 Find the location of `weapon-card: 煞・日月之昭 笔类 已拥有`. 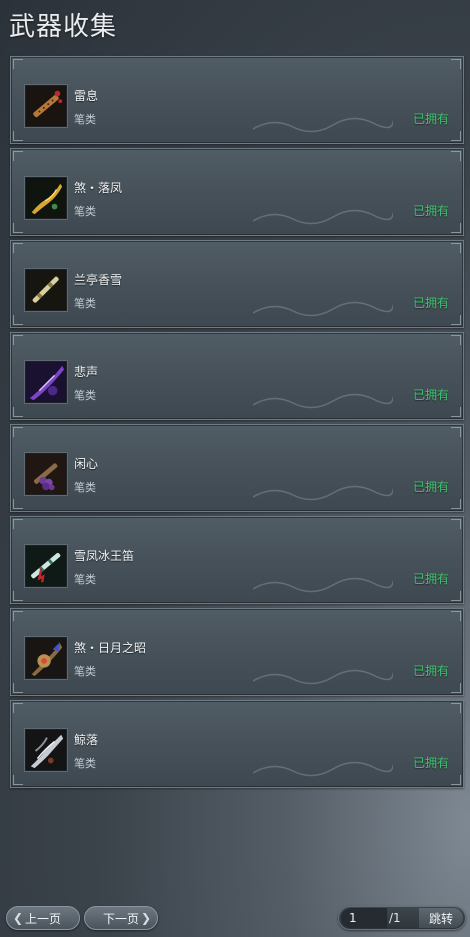

weapon-card: 煞・日月之昭 笔类 已拥有 is located at coordinates (237, 652).